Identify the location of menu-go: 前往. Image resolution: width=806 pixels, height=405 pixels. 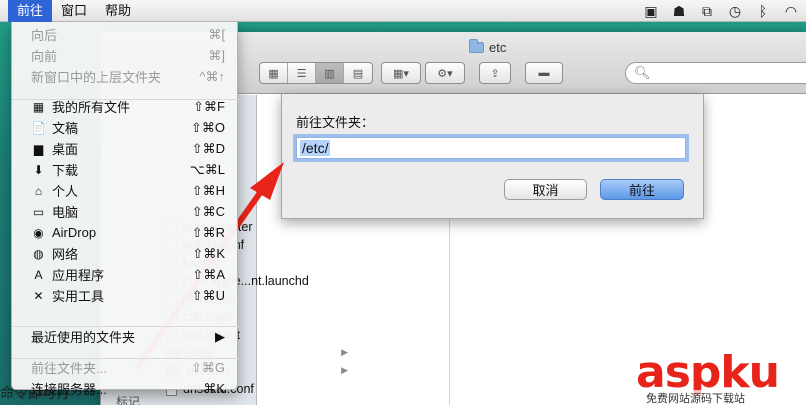
(30, 11).